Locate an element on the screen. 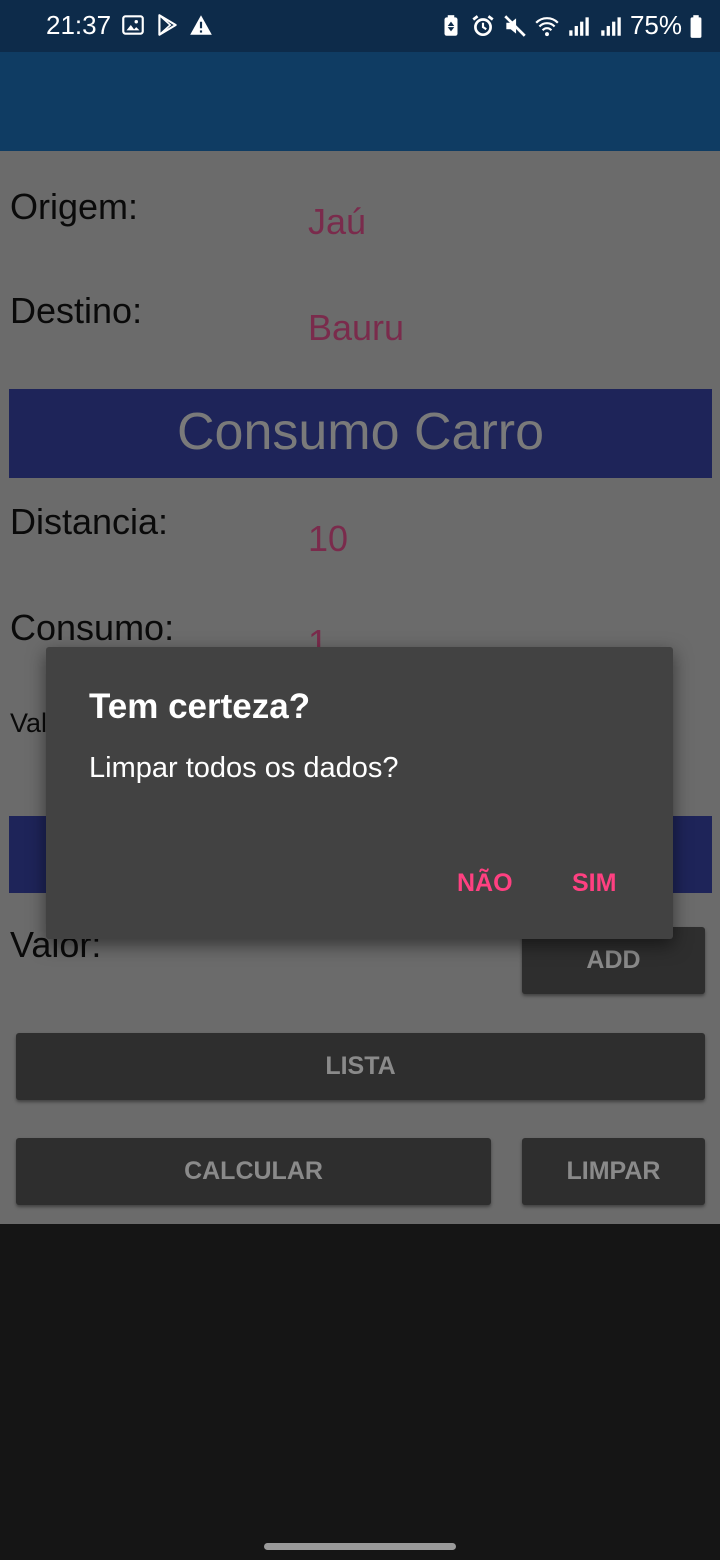 This screenshot has height=1560, width=720. dialog-message: Limpar todos os dados? is located at coordinates (244, 768).